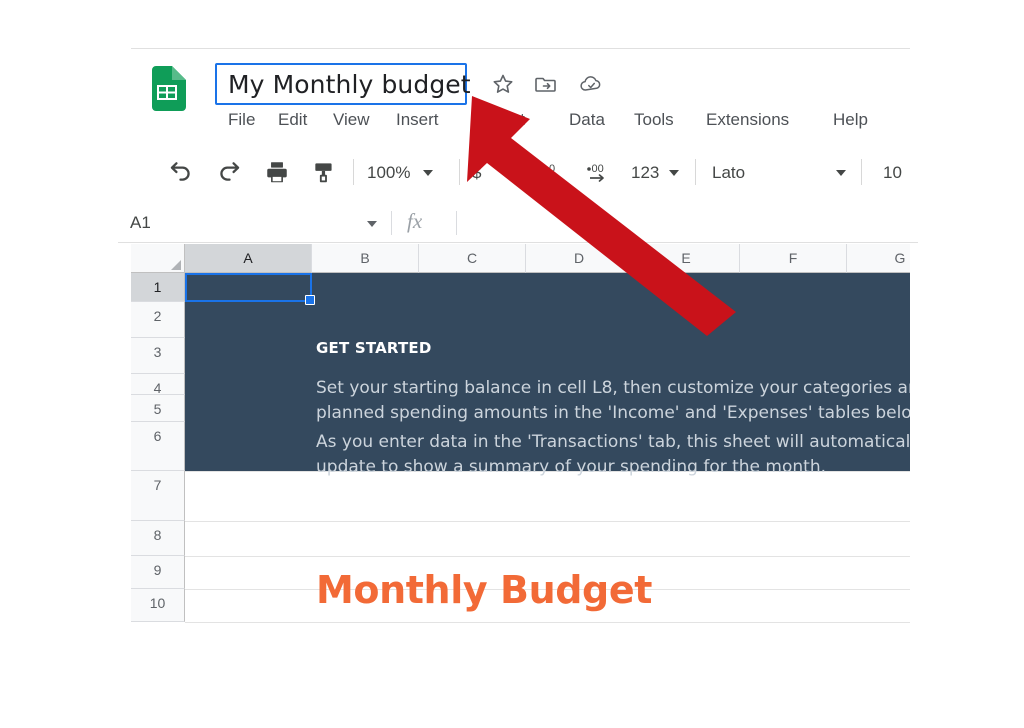 The height and width of the screenshot is (728, 1024). I want to click on row-header-8: 8, so click(158, 538).